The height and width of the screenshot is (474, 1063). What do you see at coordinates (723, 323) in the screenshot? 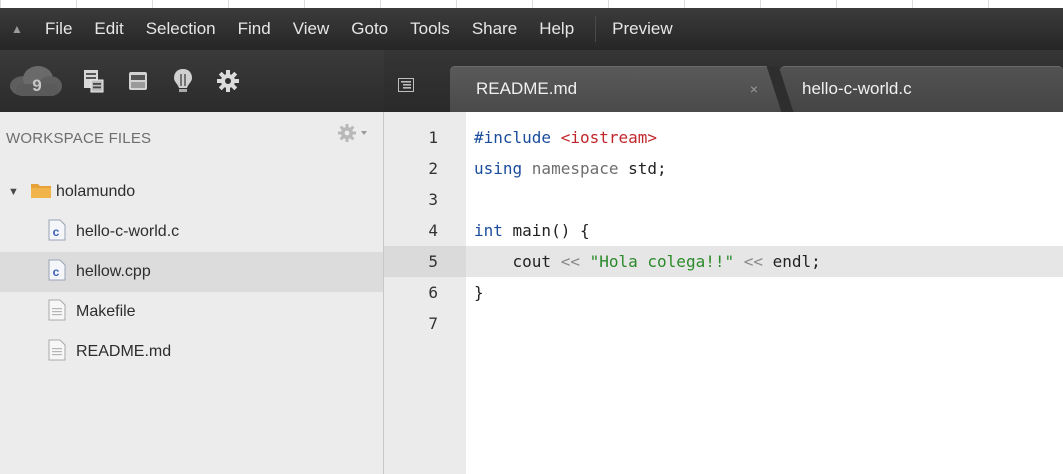
I see `code-line: 7` at bounding box center [723, 323].